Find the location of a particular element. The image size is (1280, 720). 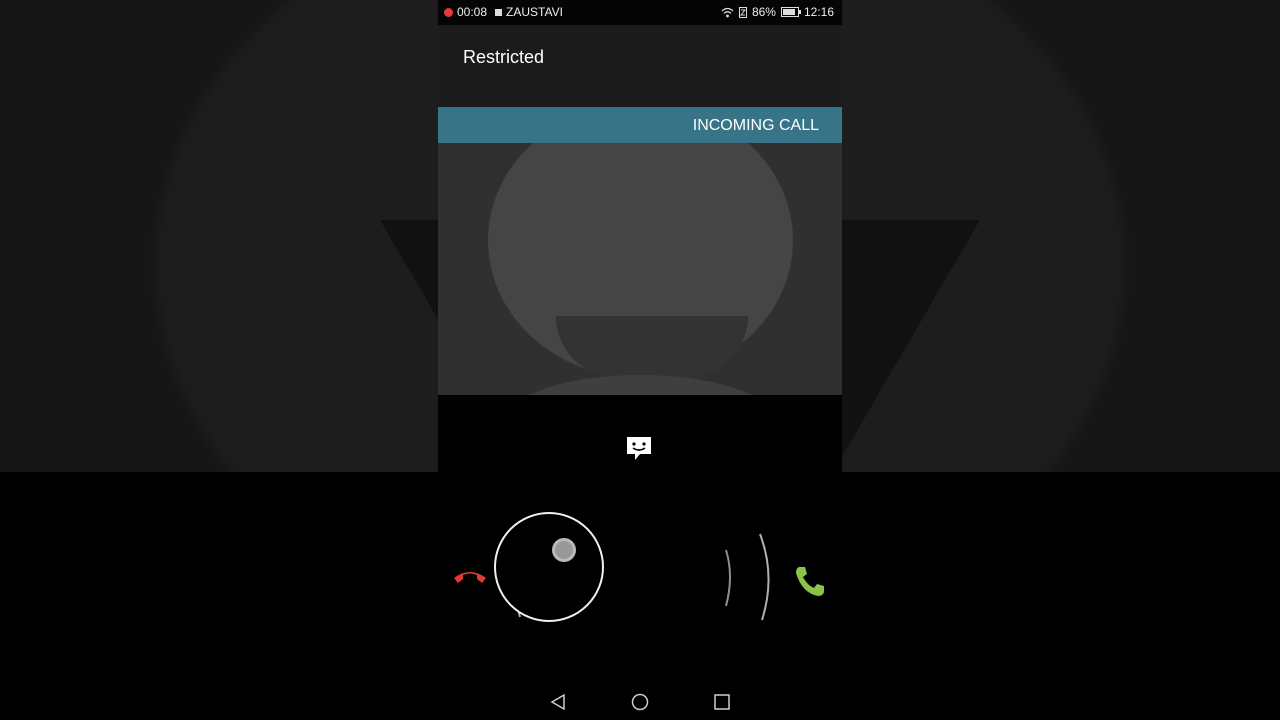

home-icon is located at coordinates (640, 702).